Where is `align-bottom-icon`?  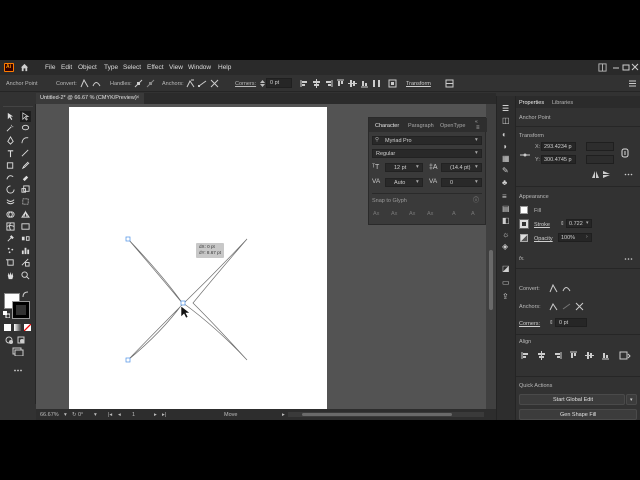 align-bottom-icon is located at coordinates (364, 83).